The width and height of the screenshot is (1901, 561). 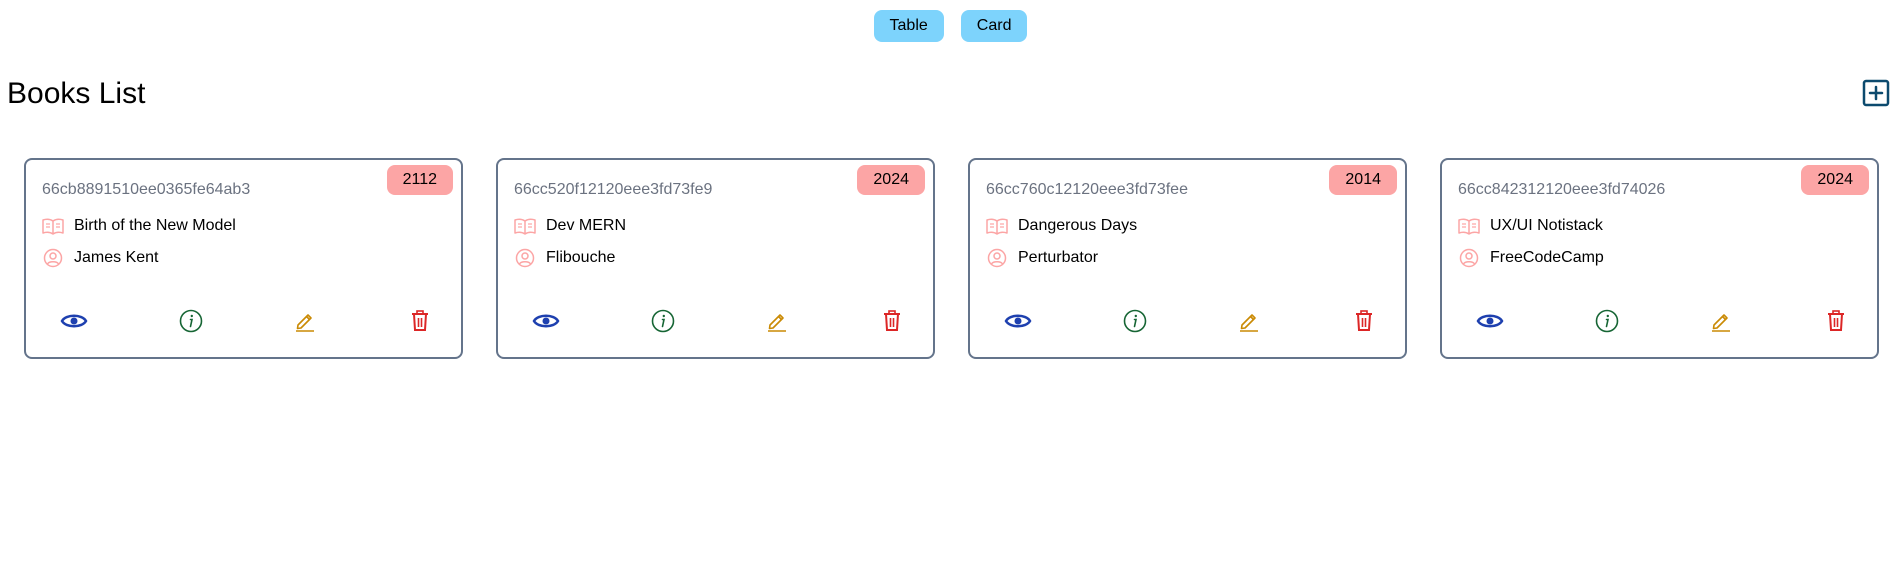 I want to click on book-author: James Kent, so click(x=116, y=257).